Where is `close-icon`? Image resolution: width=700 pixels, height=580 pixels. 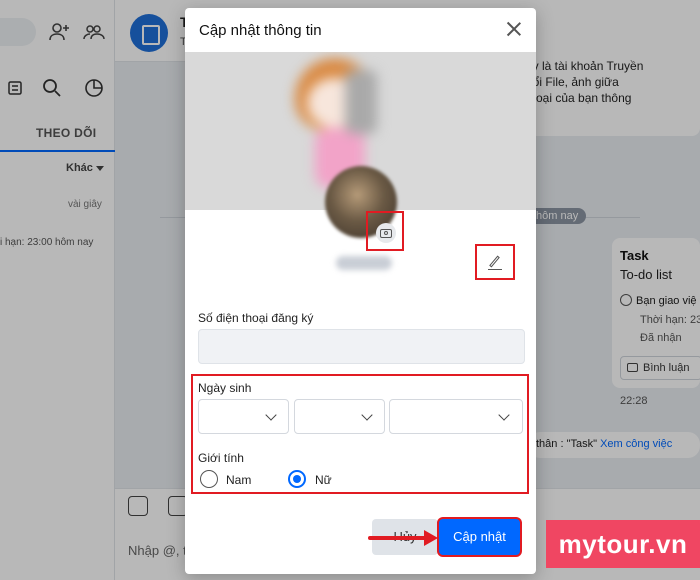
close-icon is located at coordinates (514, 29).